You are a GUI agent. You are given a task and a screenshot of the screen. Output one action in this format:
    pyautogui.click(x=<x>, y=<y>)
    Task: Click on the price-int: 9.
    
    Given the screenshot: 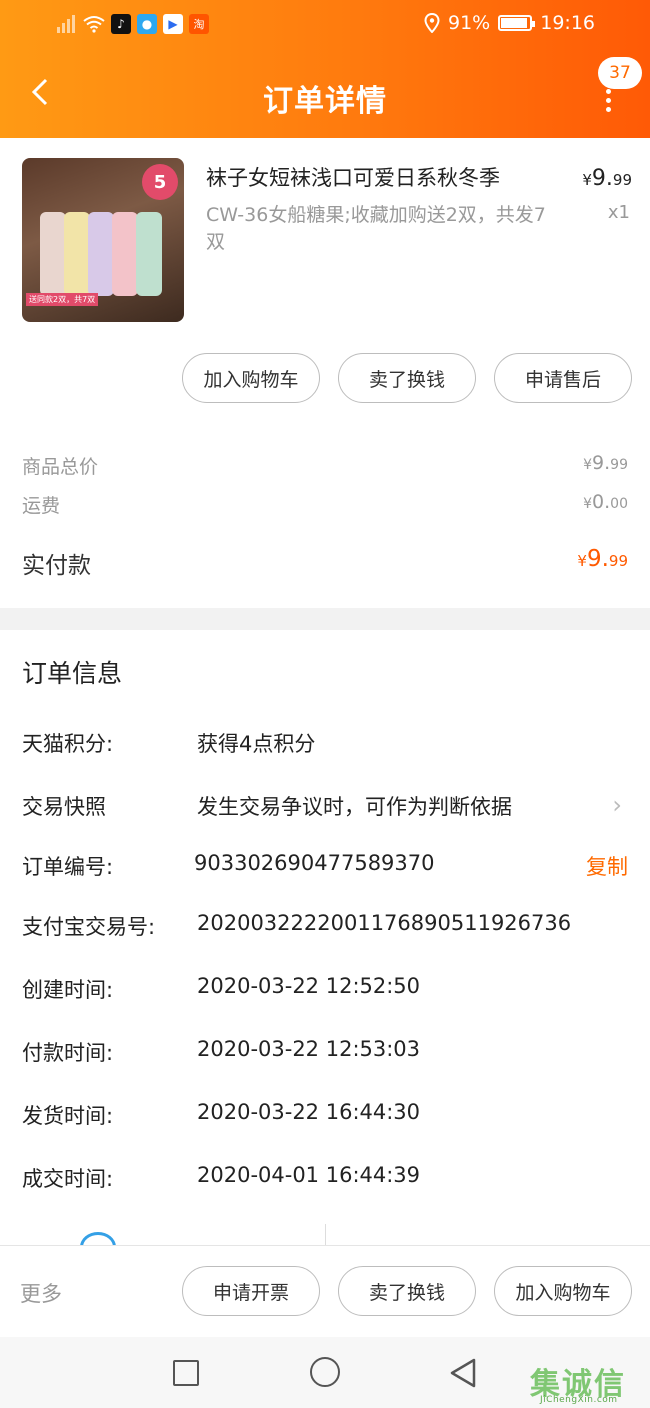 What is the action you would take?
    pyautogui.click(x=602, y=178)
    